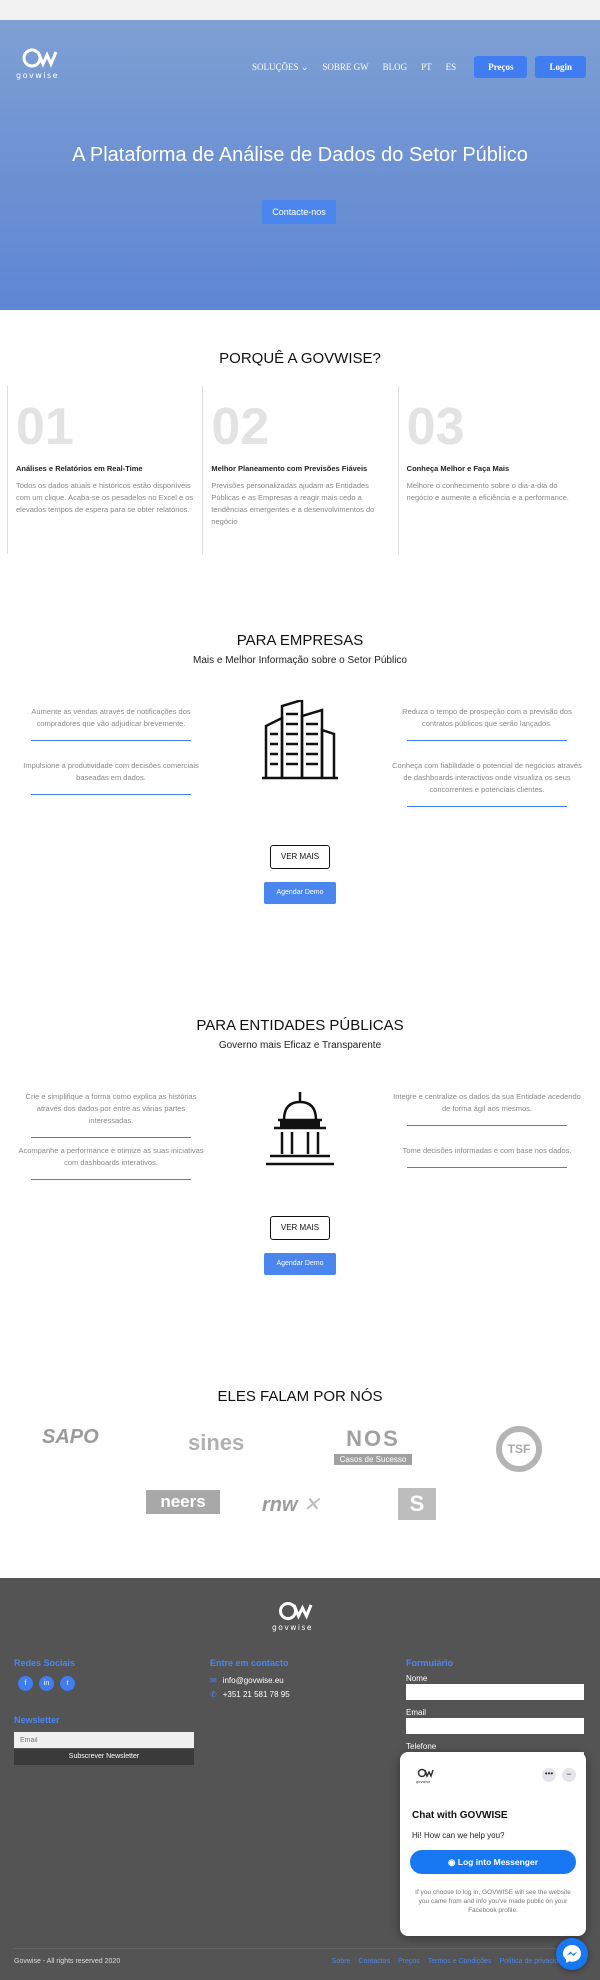  I want to click on nav-solucoes: SOLUÇÕES ⌄, so click(280, 67).